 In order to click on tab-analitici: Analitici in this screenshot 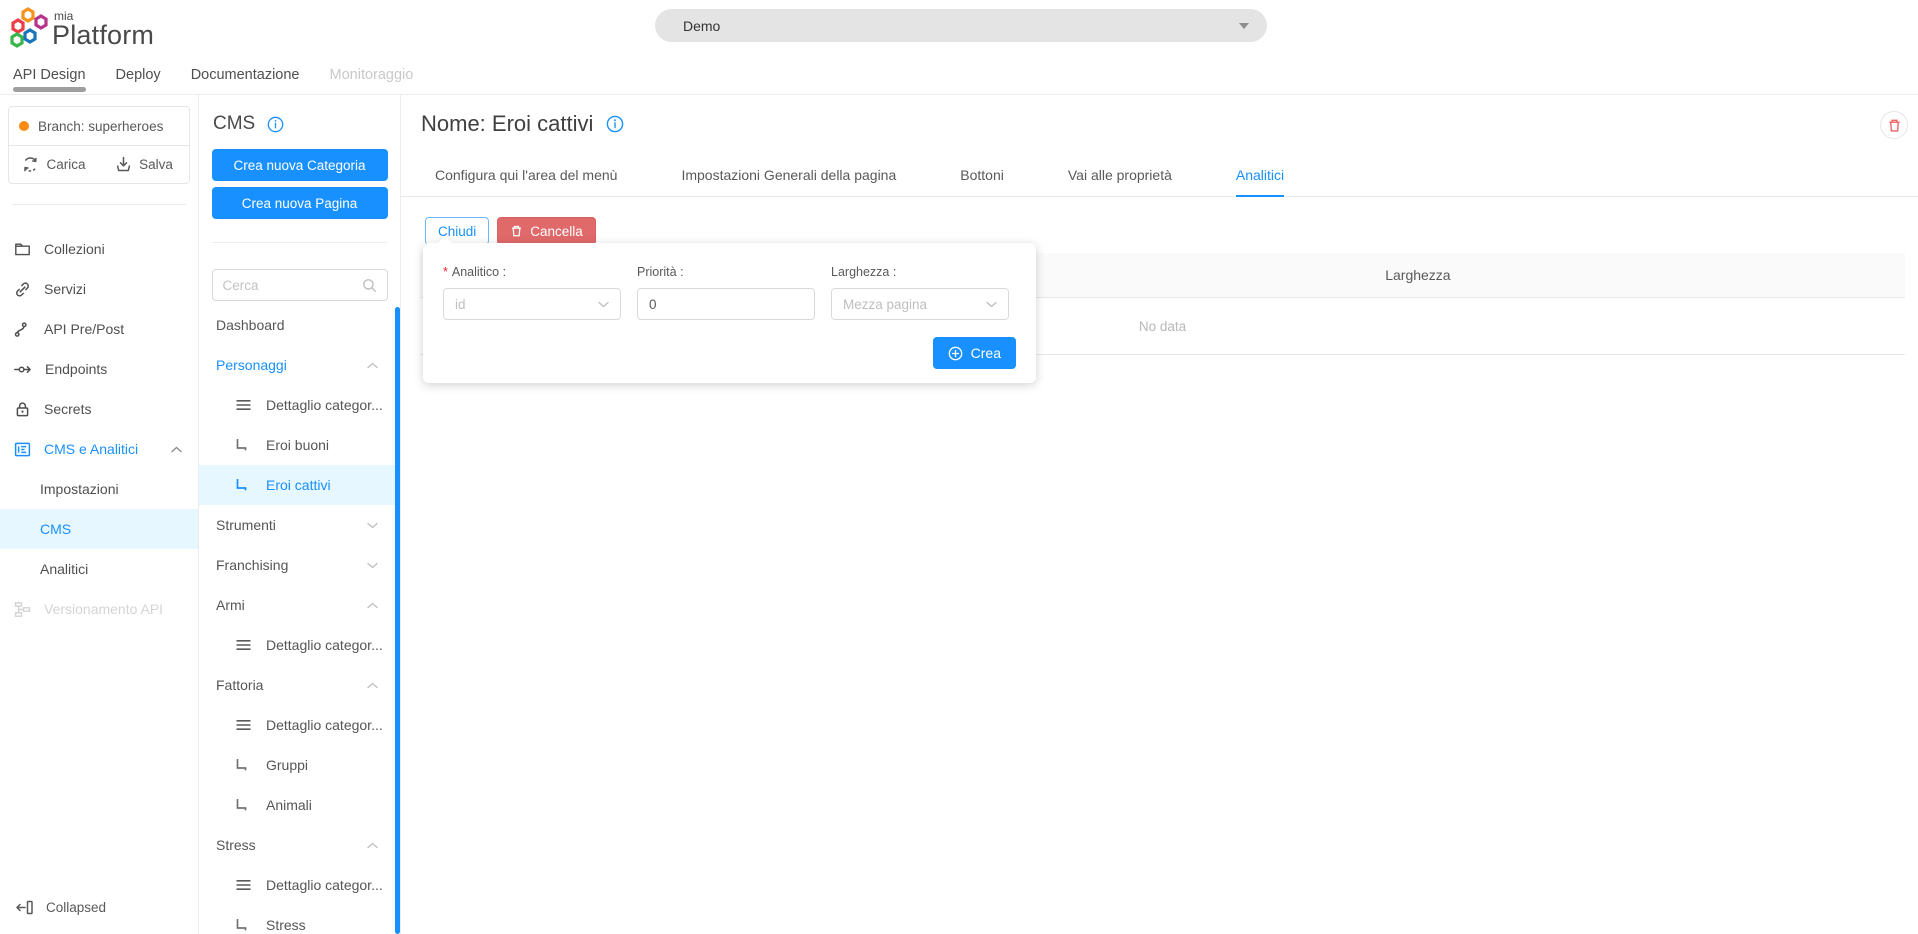, I will do `click(1260, 175)`.